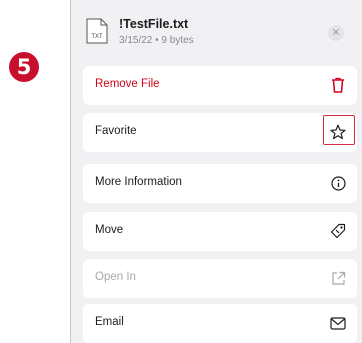 This screenshot has width=362, height=343. What do you see at coordinates (156, 40) in the screenshot?
I see `file-meta: 3/15/22 • 9 bytes` at bounding box center [156, 40].